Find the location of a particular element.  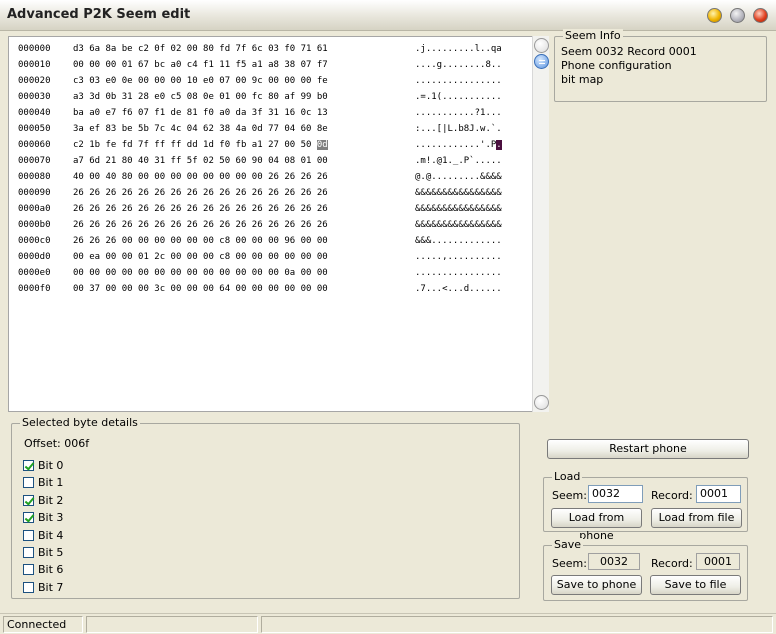

bit-0-checkbox is located at coordinates (28, 465).